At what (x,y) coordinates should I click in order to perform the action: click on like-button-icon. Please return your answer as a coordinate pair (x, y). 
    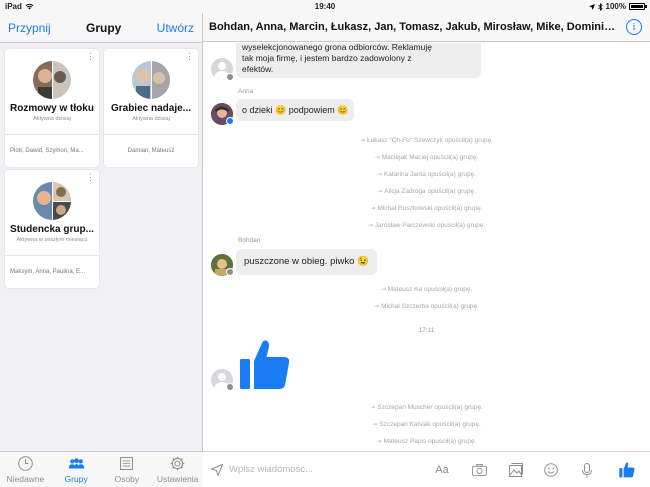
    Looking at the image, I should click on (627, 470).